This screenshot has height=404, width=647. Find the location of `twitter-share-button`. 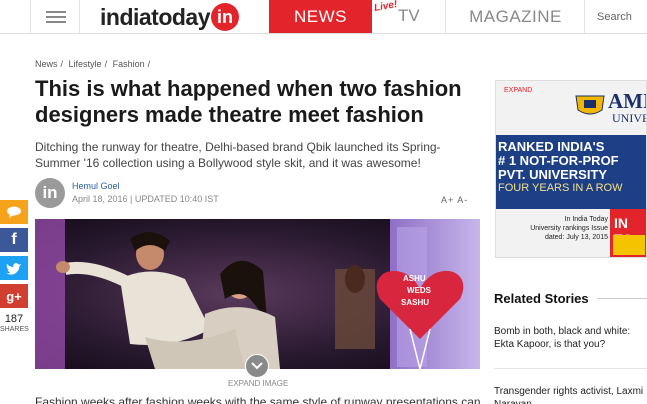

twitter-share-button is located at coordinates (14, 268).